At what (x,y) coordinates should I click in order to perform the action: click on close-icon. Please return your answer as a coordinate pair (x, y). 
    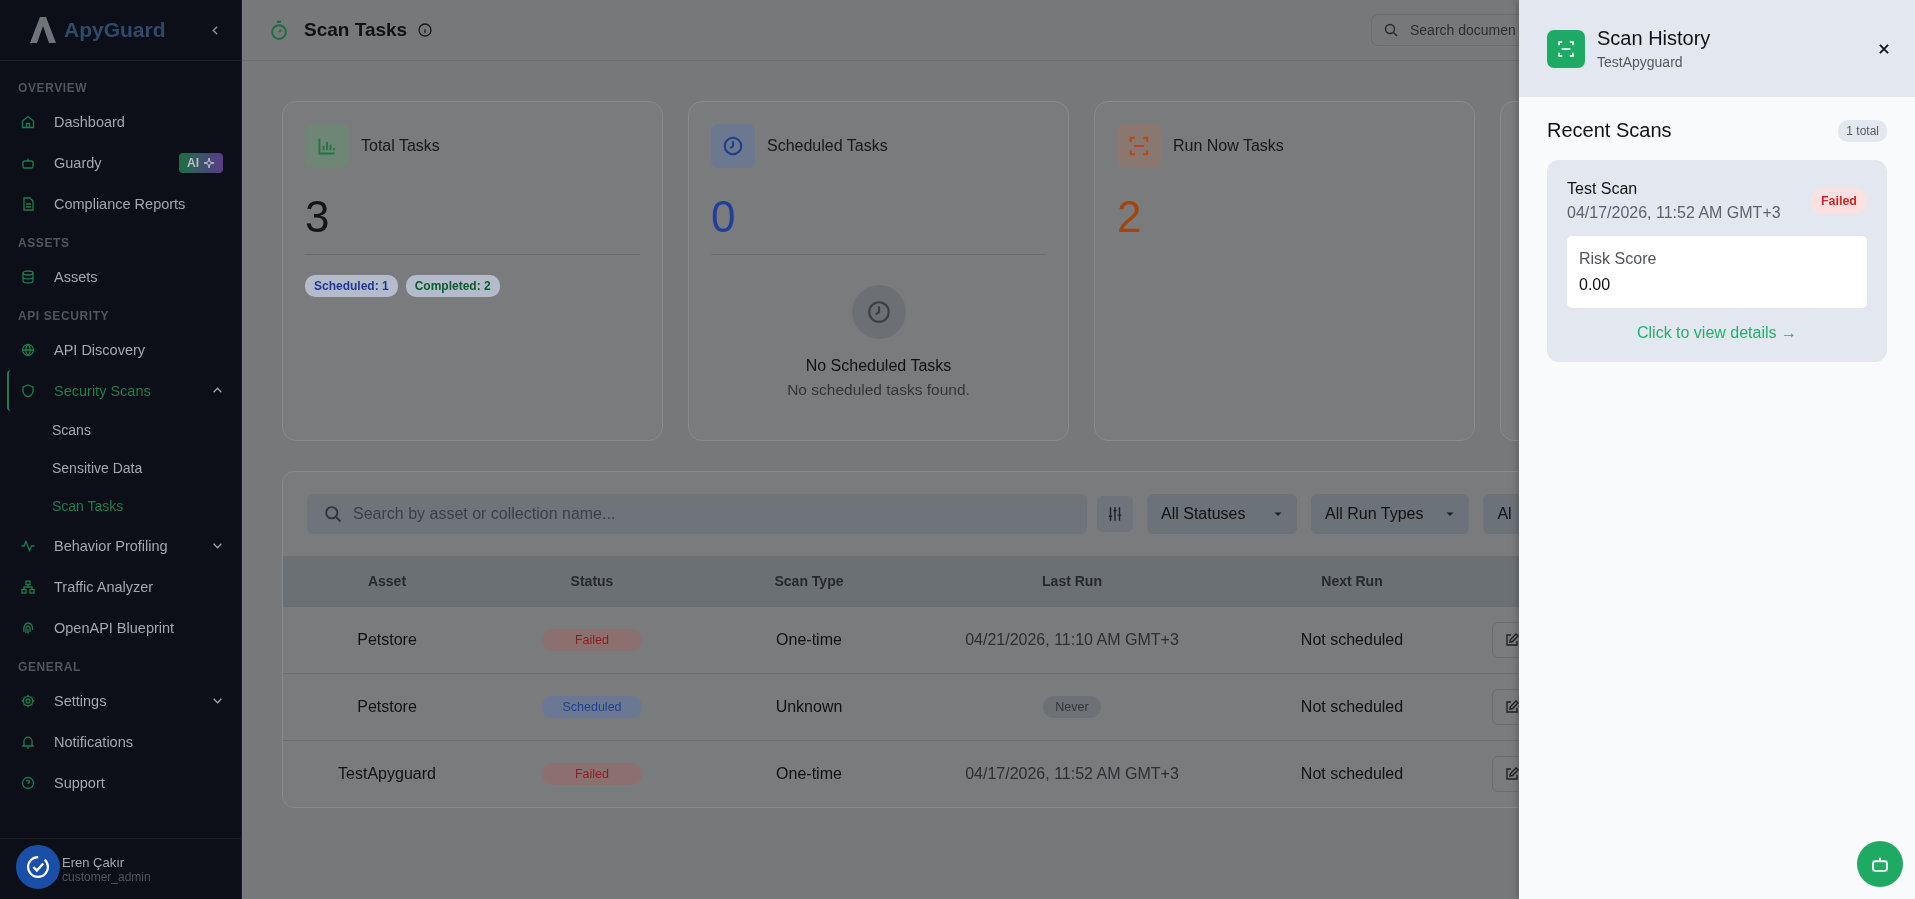
    Looking at the image, I should click on (1884, 48).